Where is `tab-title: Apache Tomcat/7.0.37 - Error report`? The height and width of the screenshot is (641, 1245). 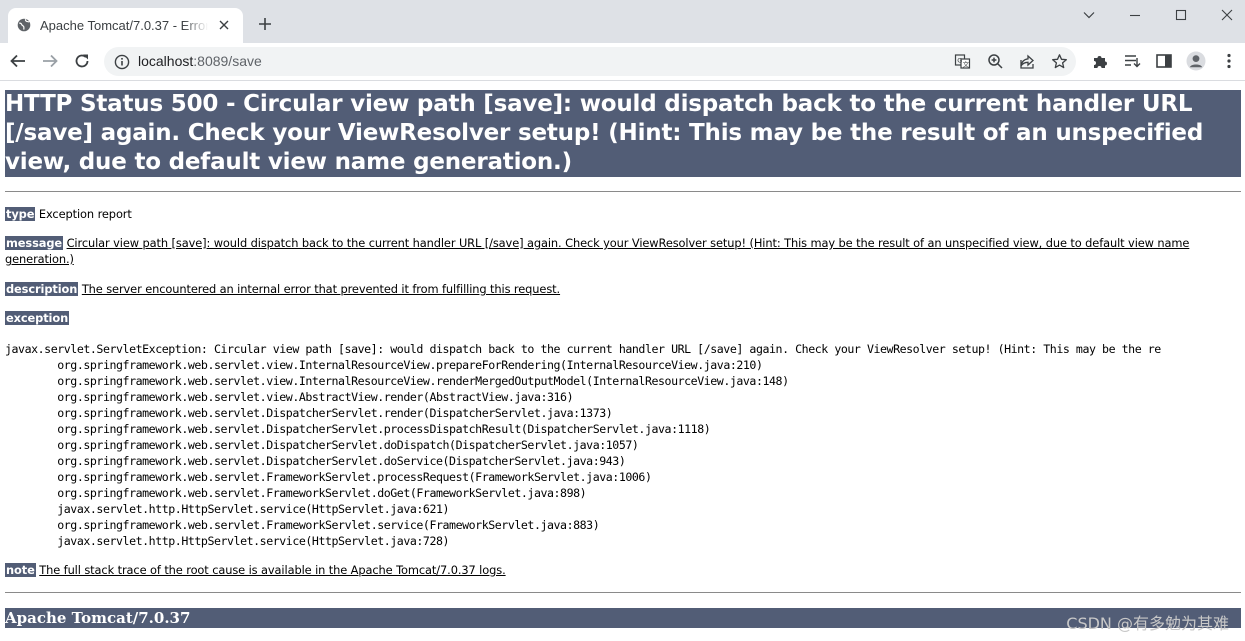
tab-title: Apache Tomcat/7.0.37 - Error report is located at coordinates (124, 25).